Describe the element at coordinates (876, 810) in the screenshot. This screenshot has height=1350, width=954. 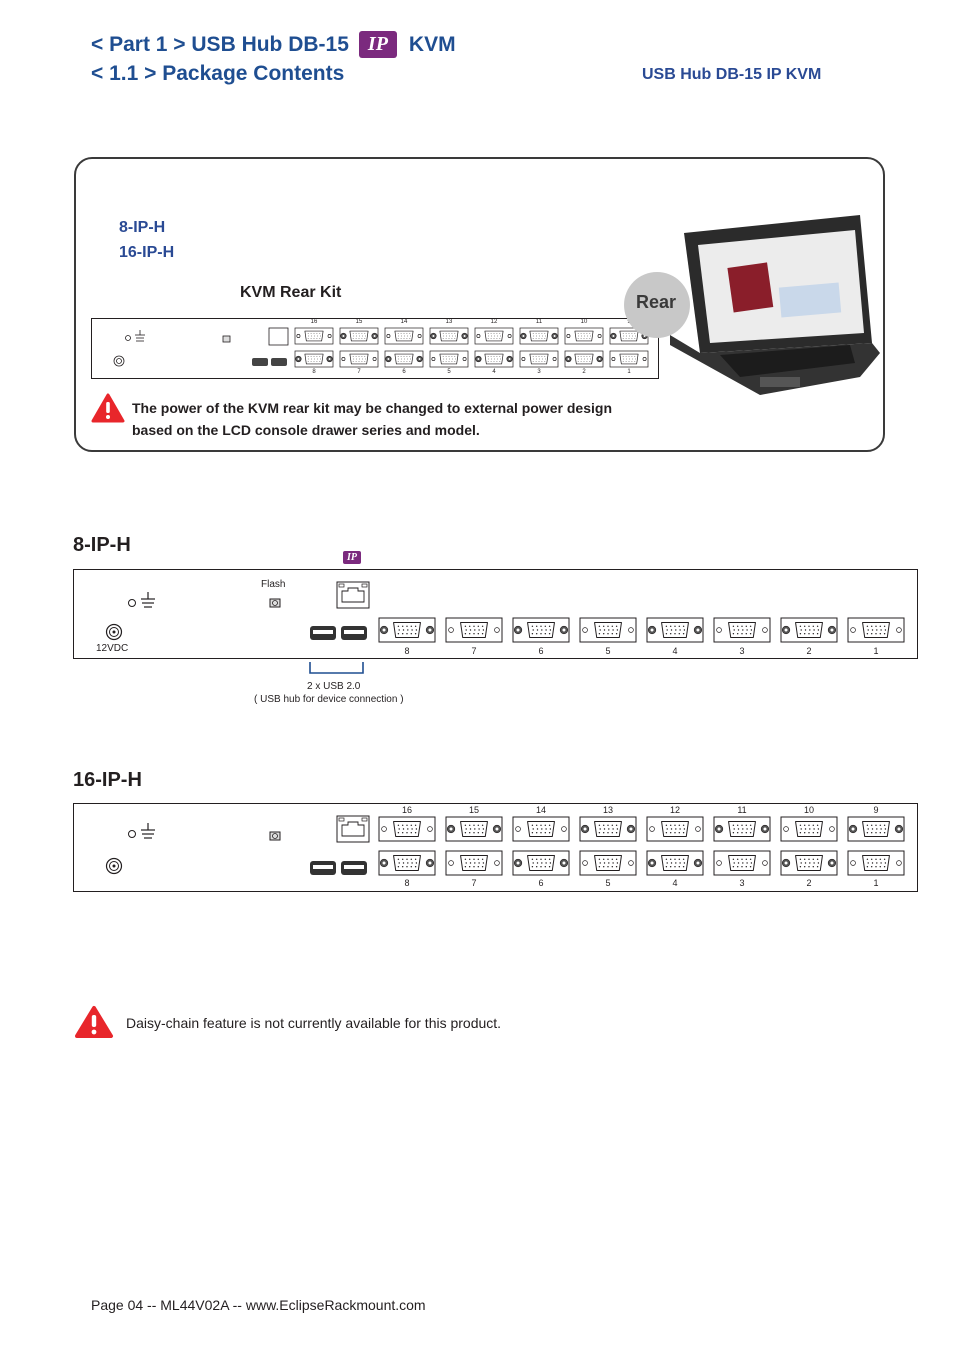
I see `port-number-label: 9` at that location.